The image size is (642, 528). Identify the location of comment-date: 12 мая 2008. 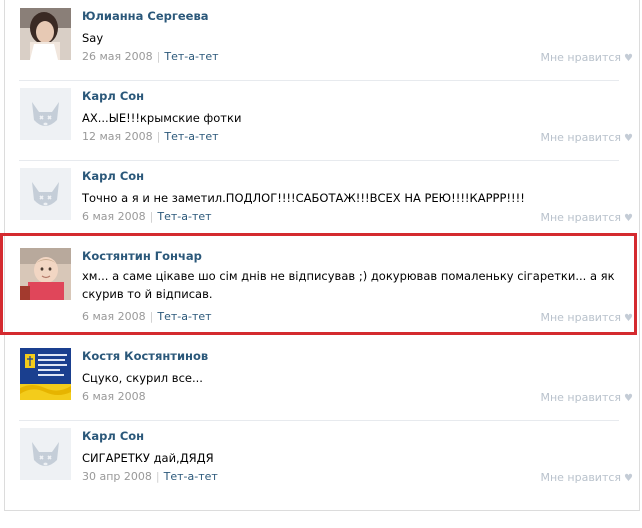
(117, 136).